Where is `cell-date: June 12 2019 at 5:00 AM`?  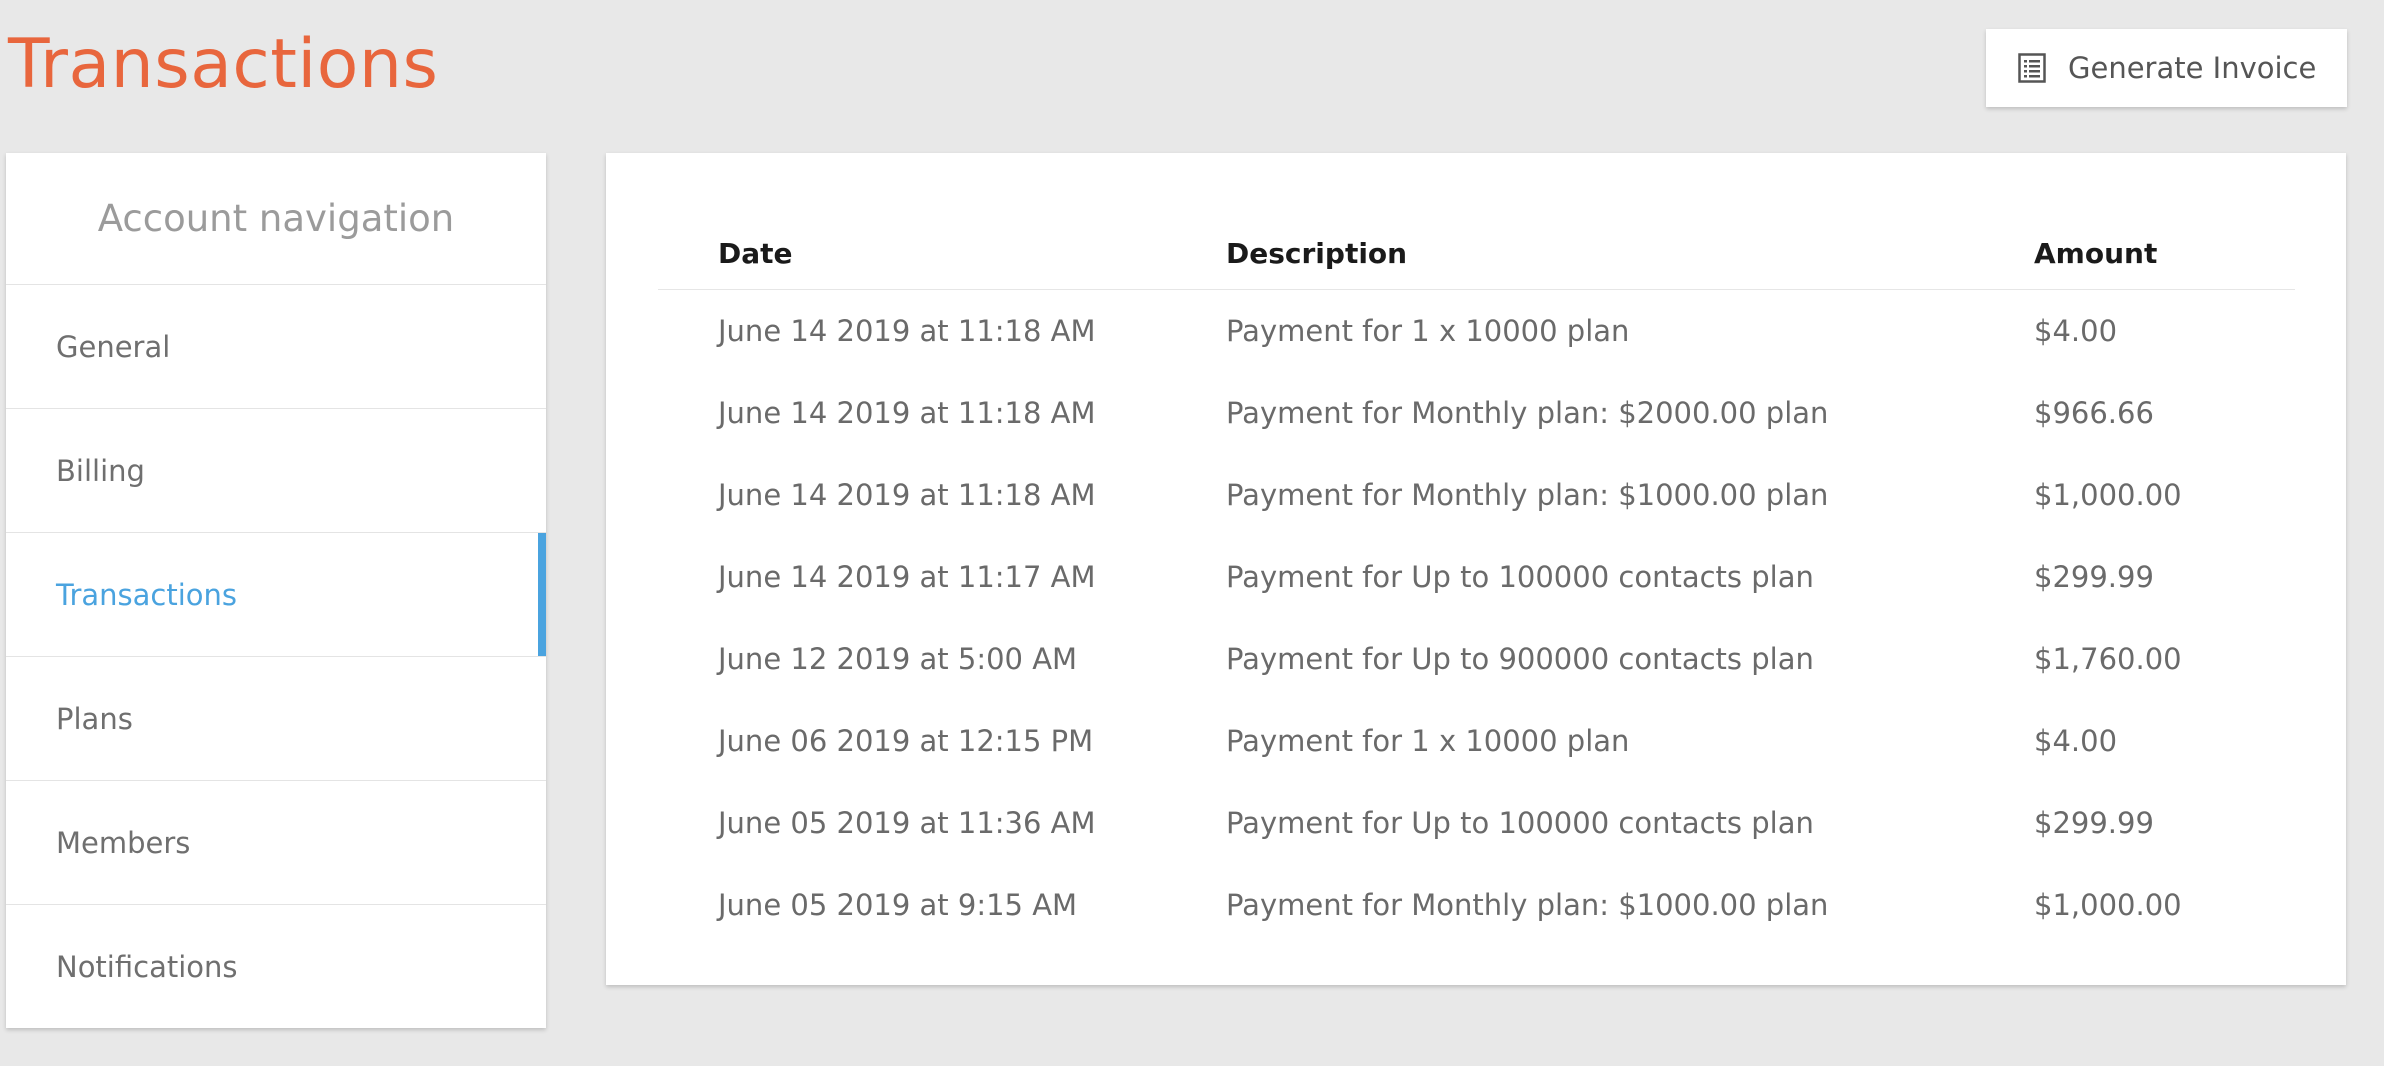 cell-date: June 12 2019 at 5:00 AM is located at coordinates (898, 659).